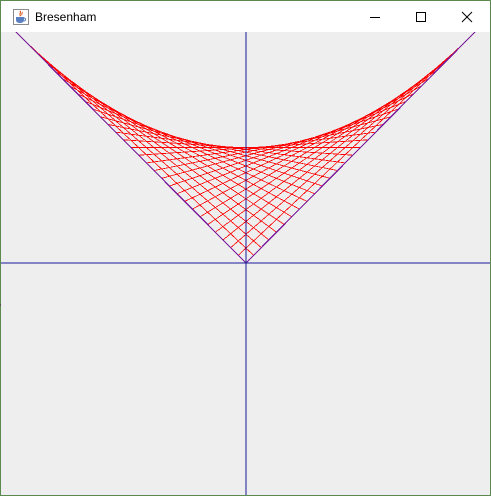 This screenshot has width=491, height=496. I want to click on close-button, so click(467, 16).